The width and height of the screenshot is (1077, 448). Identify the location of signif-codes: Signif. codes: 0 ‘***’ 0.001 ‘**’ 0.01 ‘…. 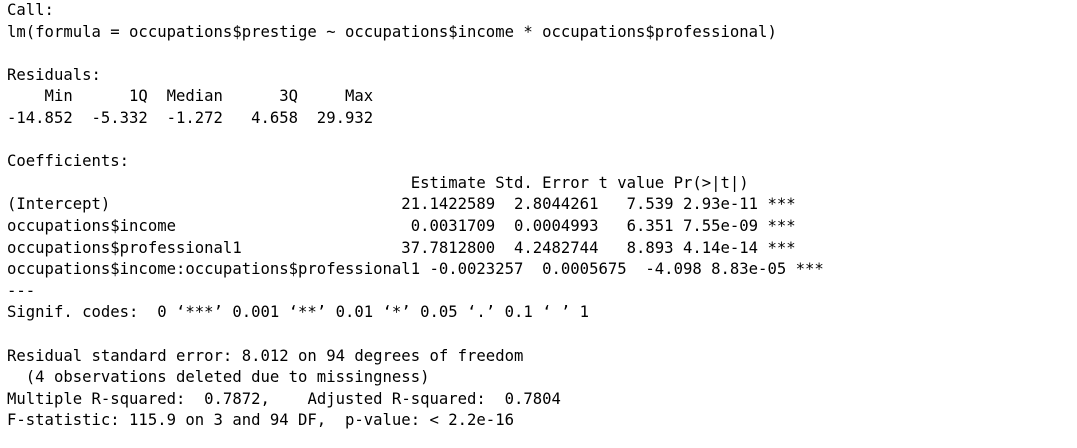
(298, 312).